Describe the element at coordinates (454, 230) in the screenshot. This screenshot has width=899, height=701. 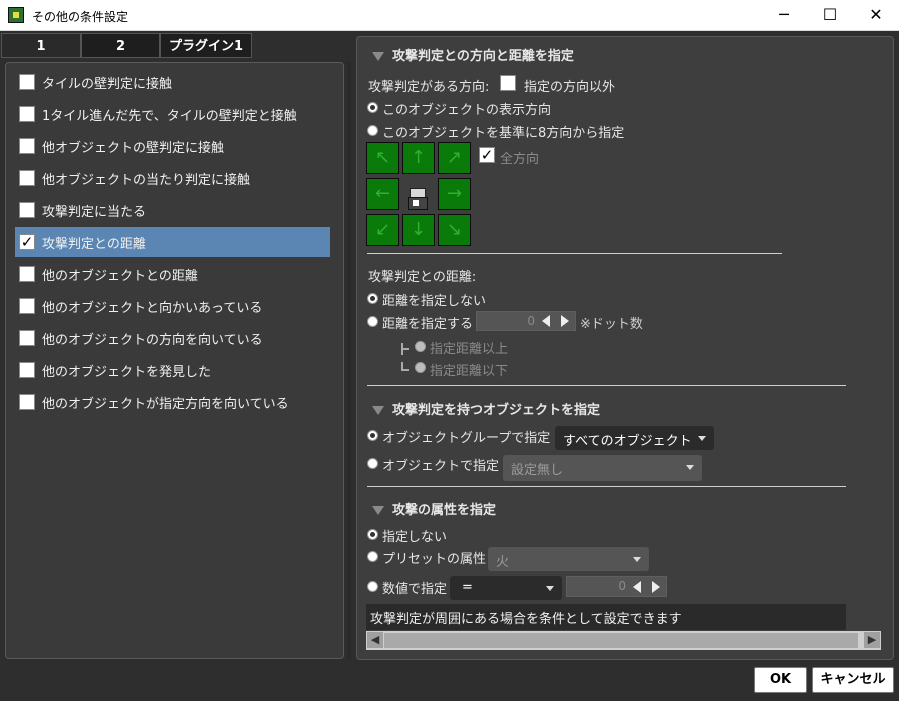
I see `direction-down-right-button: ↘` at that location.